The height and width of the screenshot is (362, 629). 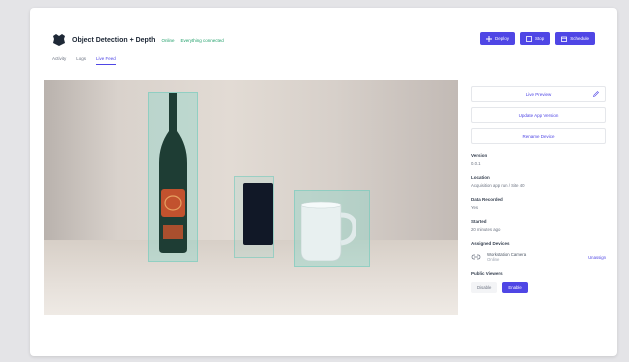 What do you see at coordinates (114, 40) in the screenshot?
I see `page-title: Object Detection + Depth` at bounding box center [114, 40].